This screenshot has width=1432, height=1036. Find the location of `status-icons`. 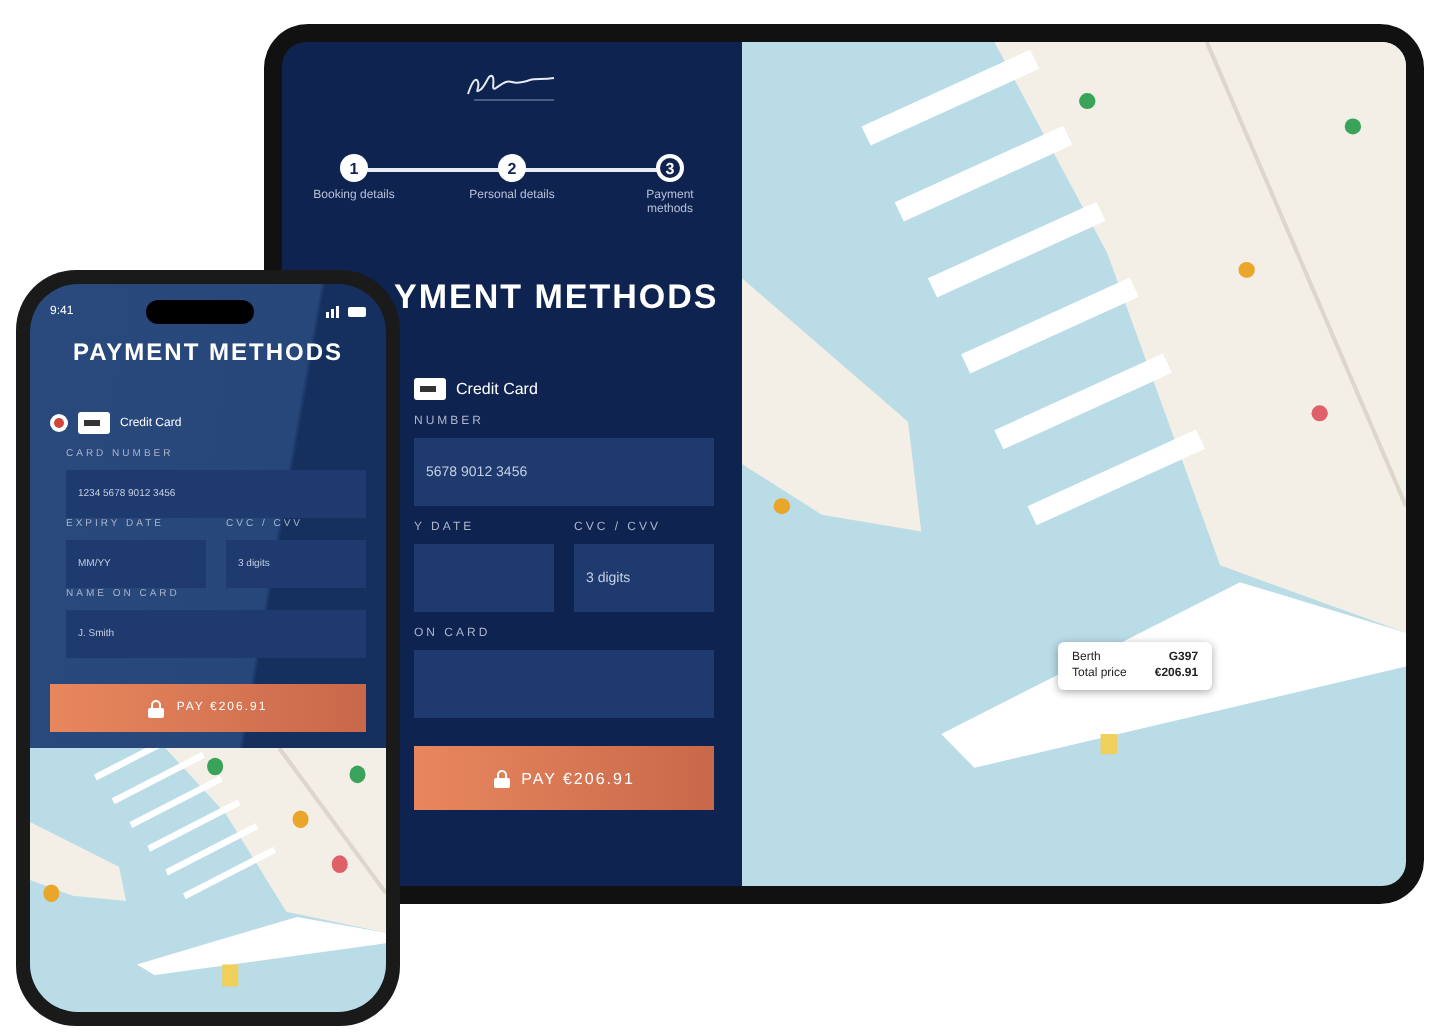

status-icons is located at coordinates (346, 312).